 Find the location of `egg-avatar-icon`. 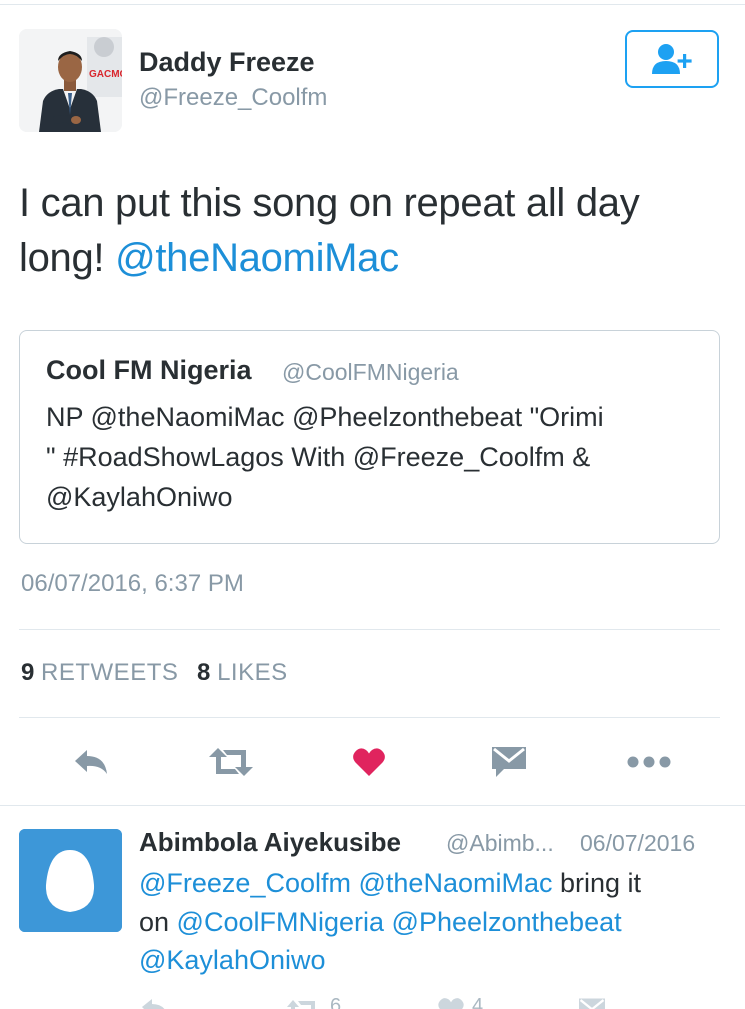

egg-avatar-icon is located at coordinates (70, 880).